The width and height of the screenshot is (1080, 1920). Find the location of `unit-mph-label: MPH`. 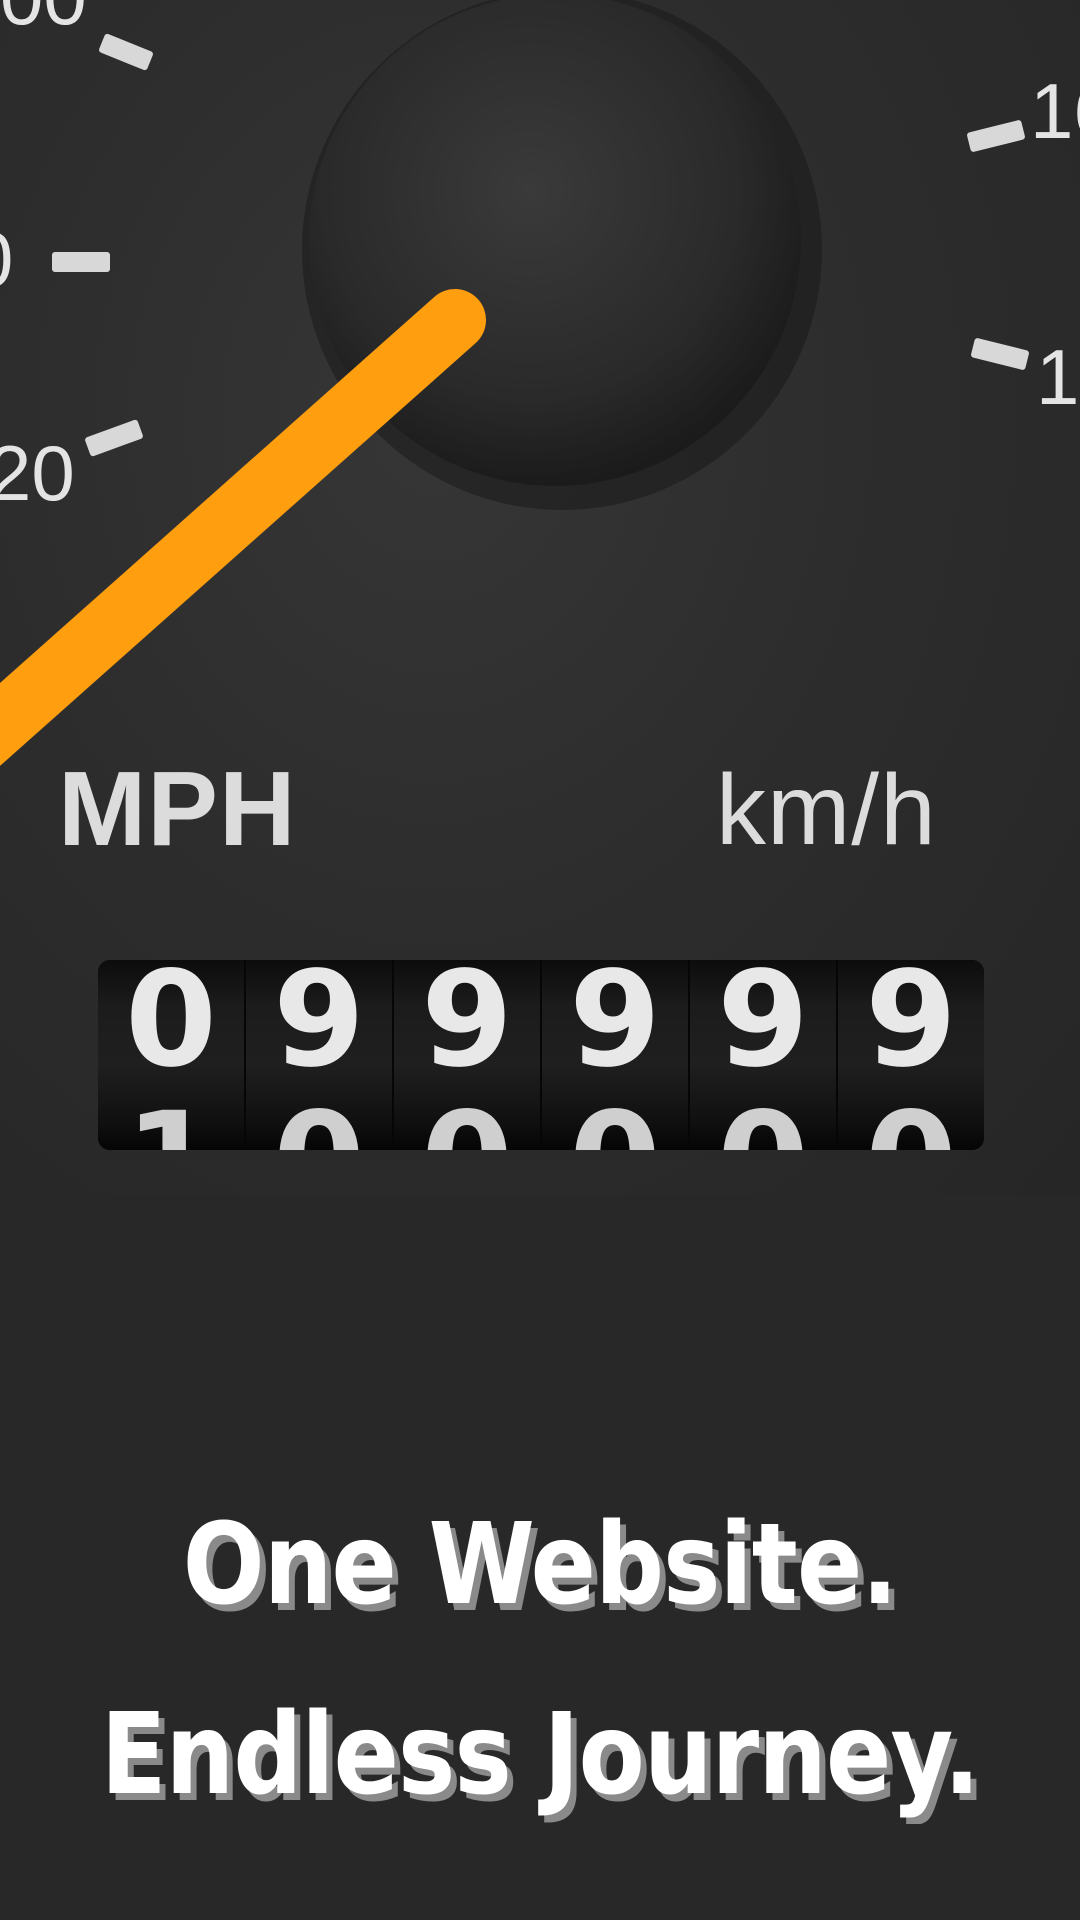

unit-mph-label: MPH is located at coordinates (177, 809).